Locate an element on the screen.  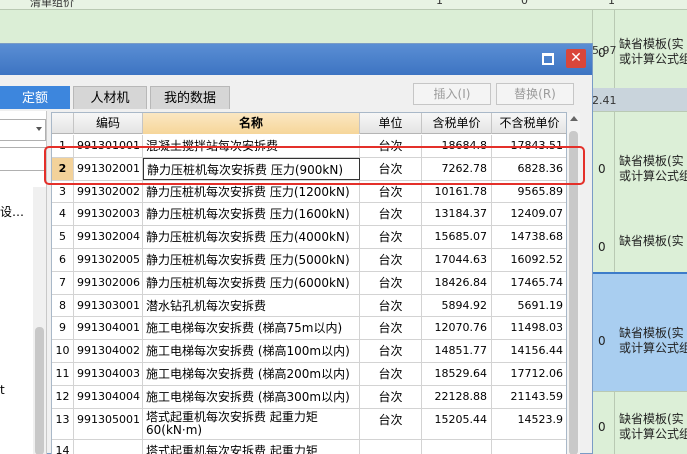
table-row: 14 塔式起重机每次安拆费 起重力矩 is located at coordinates (309, 446).